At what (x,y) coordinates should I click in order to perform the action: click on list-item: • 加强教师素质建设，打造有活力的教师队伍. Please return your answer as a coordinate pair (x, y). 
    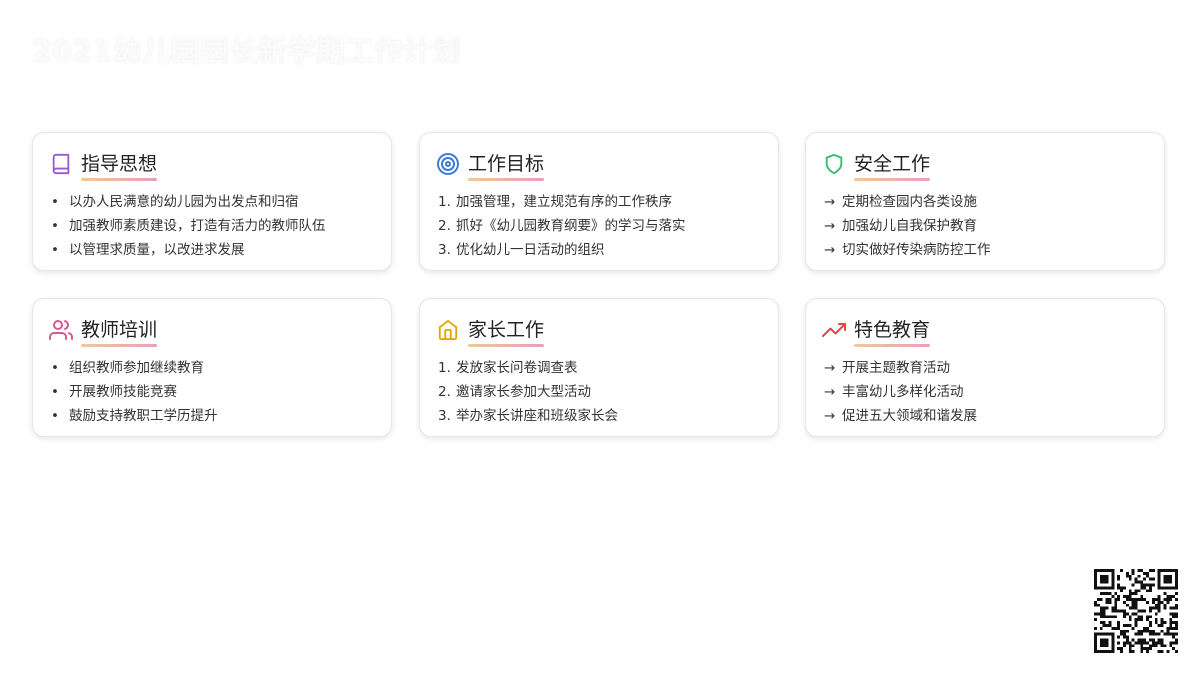
    Looking at the image, I should click on (188, 226).